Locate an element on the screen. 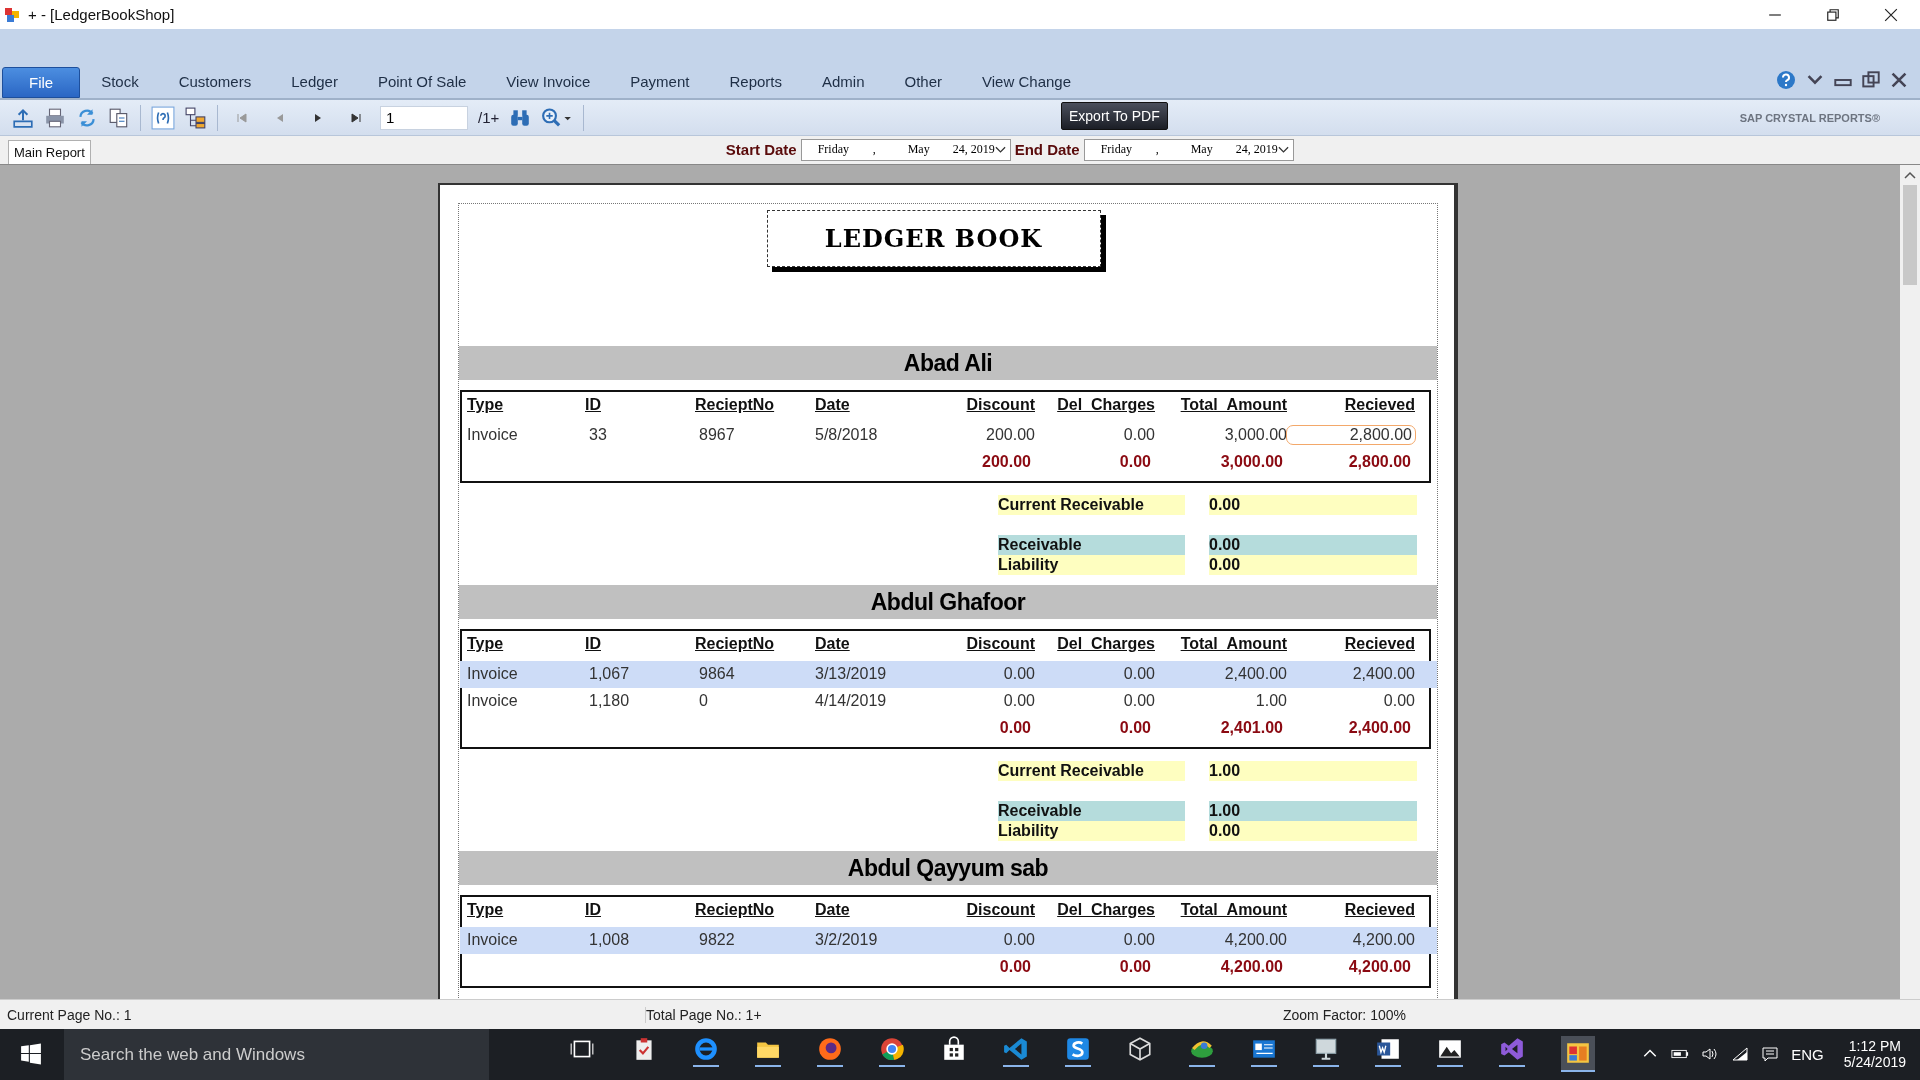 The image size is (1920, 1080). loop-icon is located at coordinates (1512, 1052).